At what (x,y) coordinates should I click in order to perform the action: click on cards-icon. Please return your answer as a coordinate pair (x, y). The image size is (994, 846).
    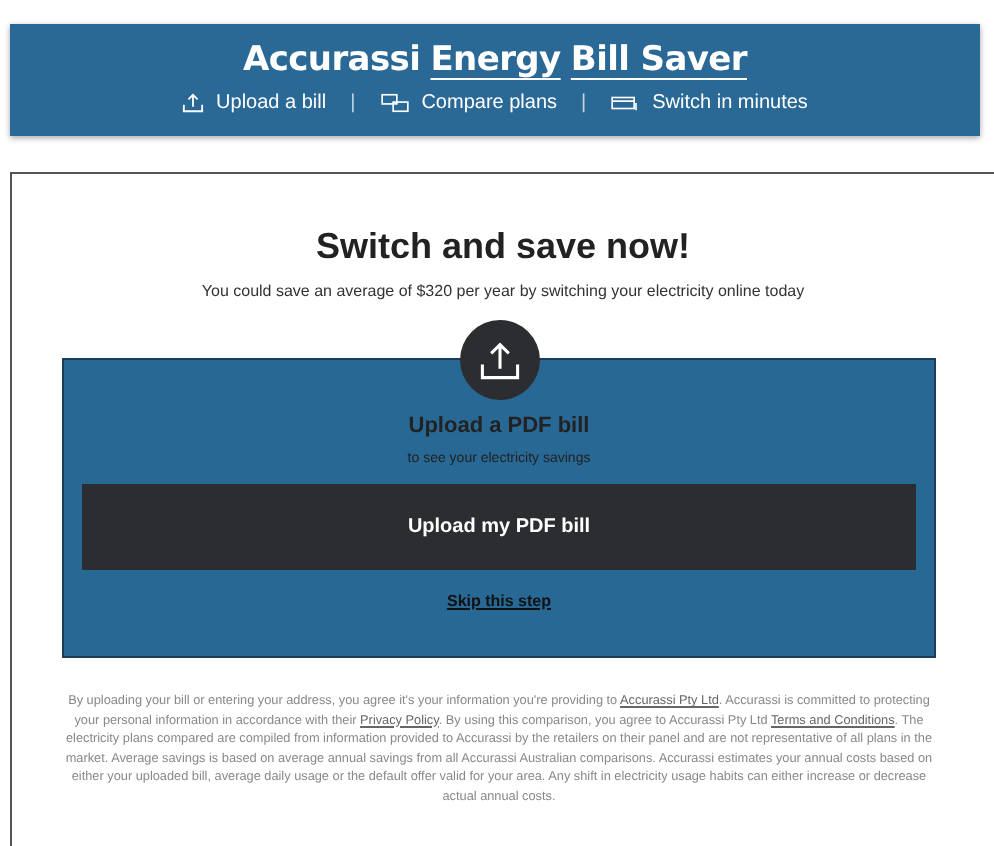
    Looking at the image, I should click on (394, 103).